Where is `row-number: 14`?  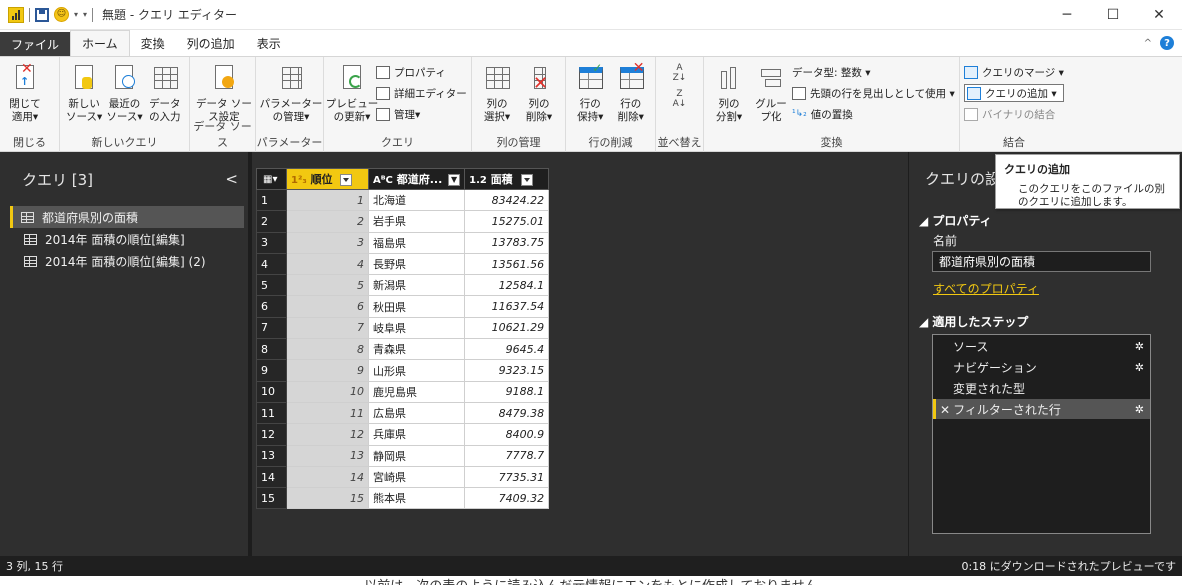
row-number: 14 is located at coordinates (271, 477).